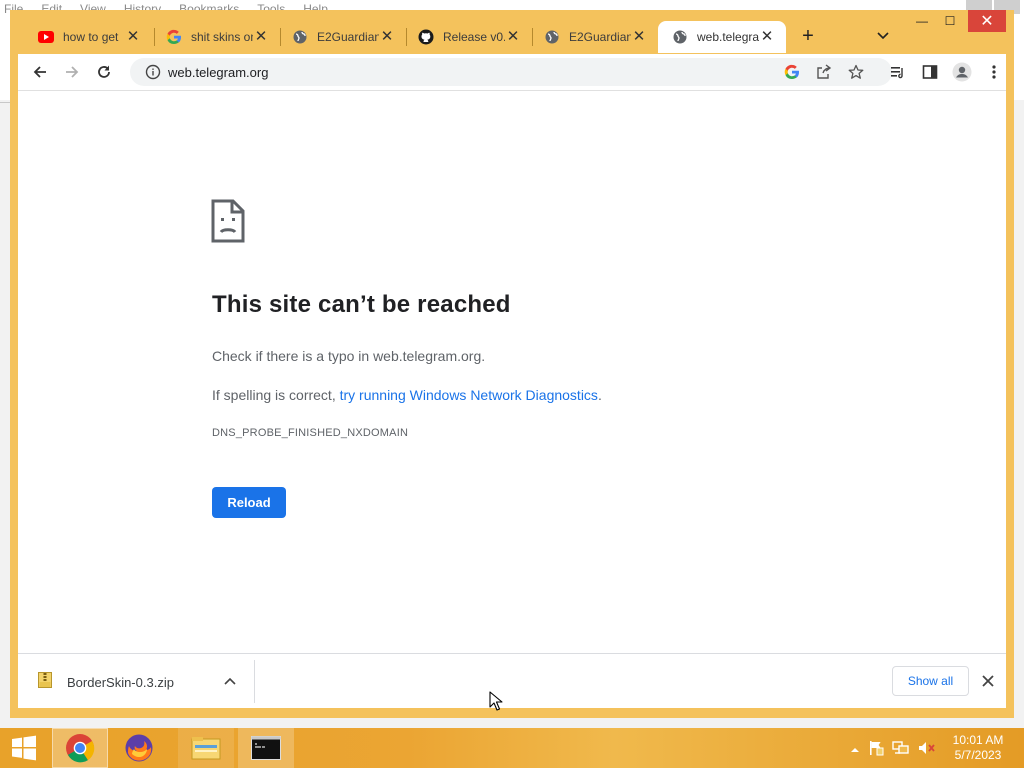  Describe the element at coordinates (512, 748) in the screenshot. I see `windows-taskbar: 10:01 AM 5/7/2023` at that location.